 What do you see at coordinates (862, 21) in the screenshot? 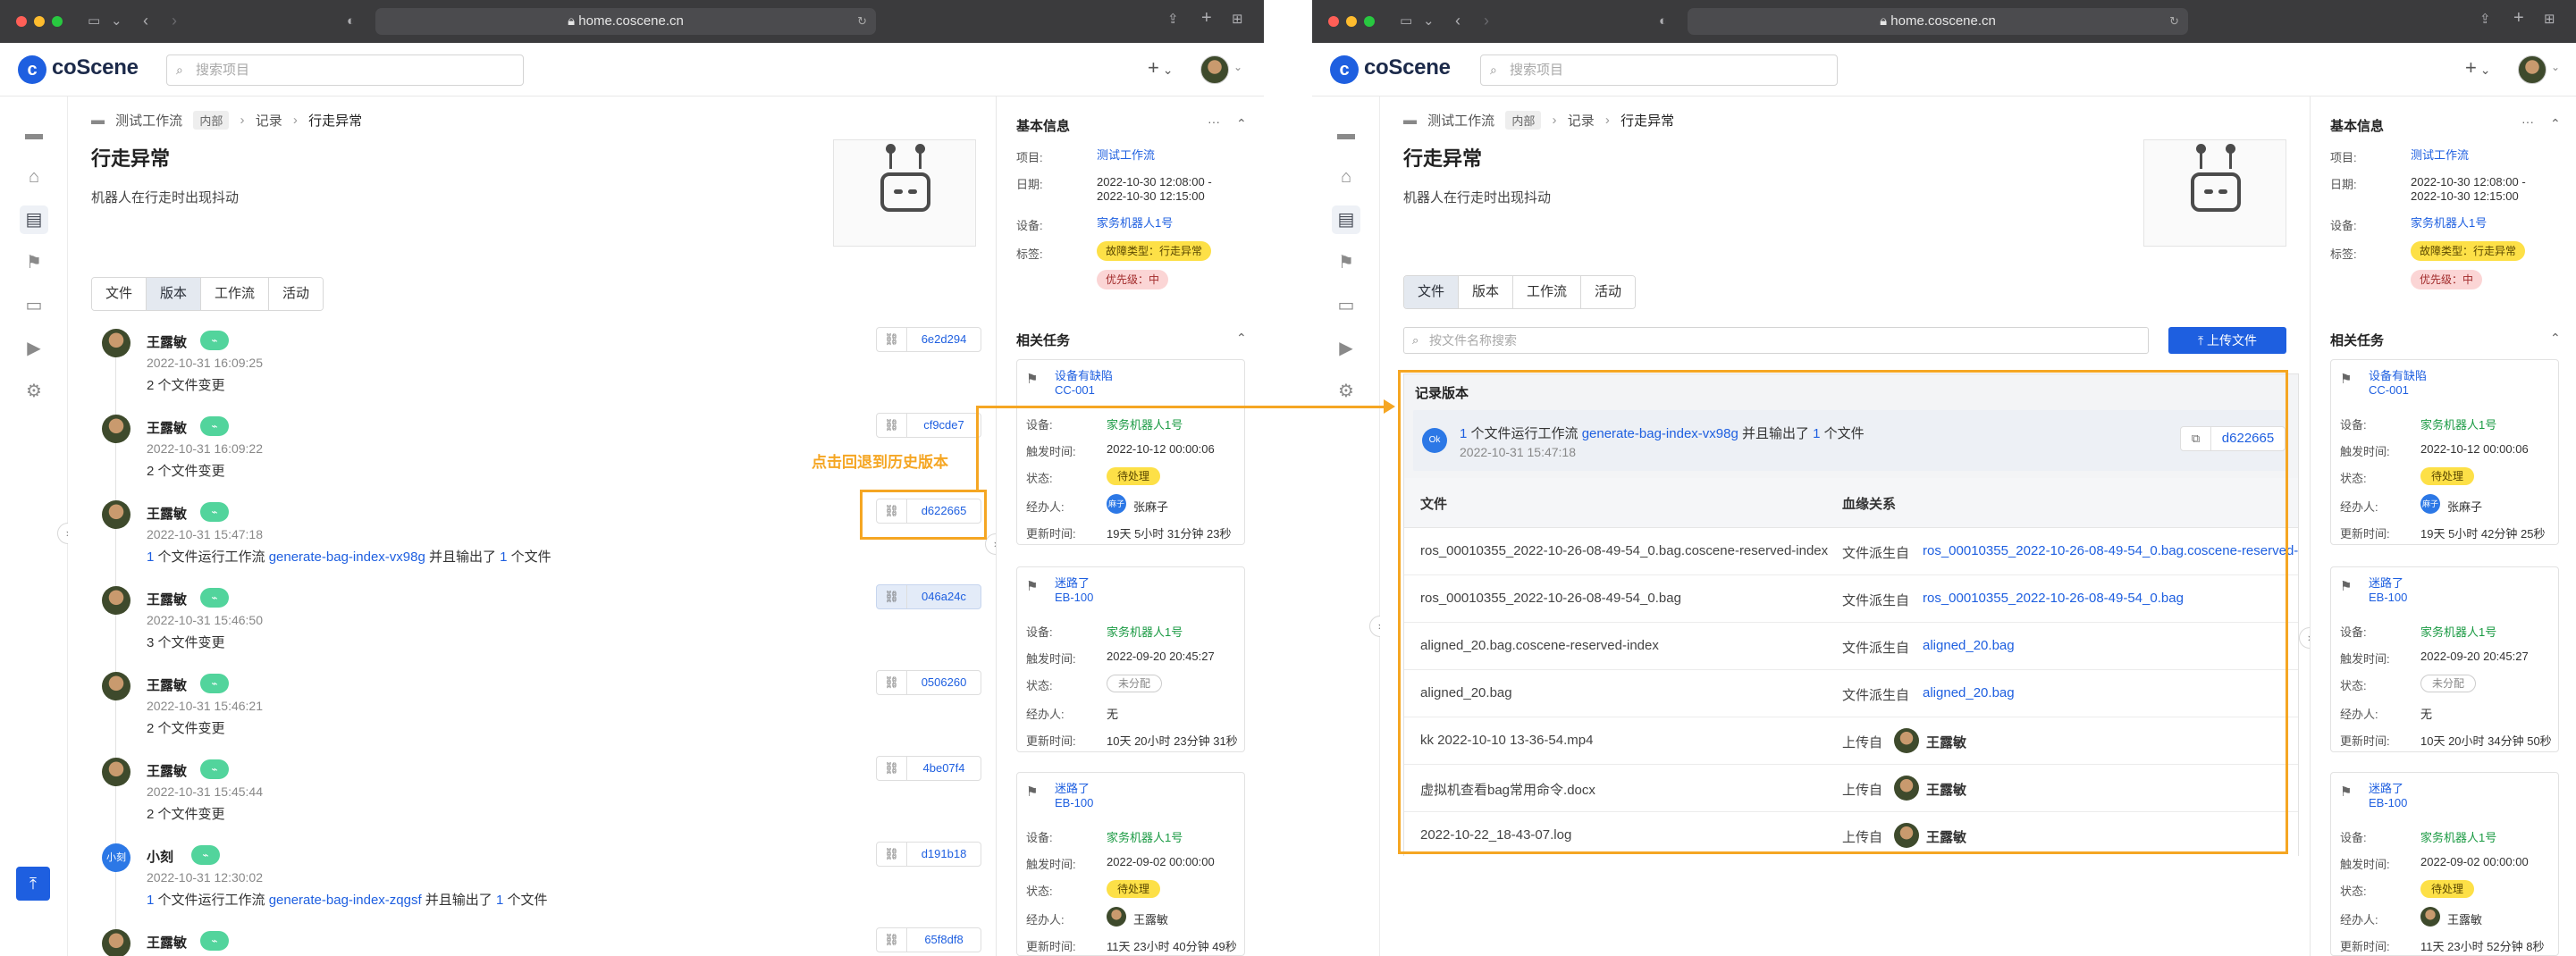
I see `reload-icon: ↻` at bounding box center [862, 21].